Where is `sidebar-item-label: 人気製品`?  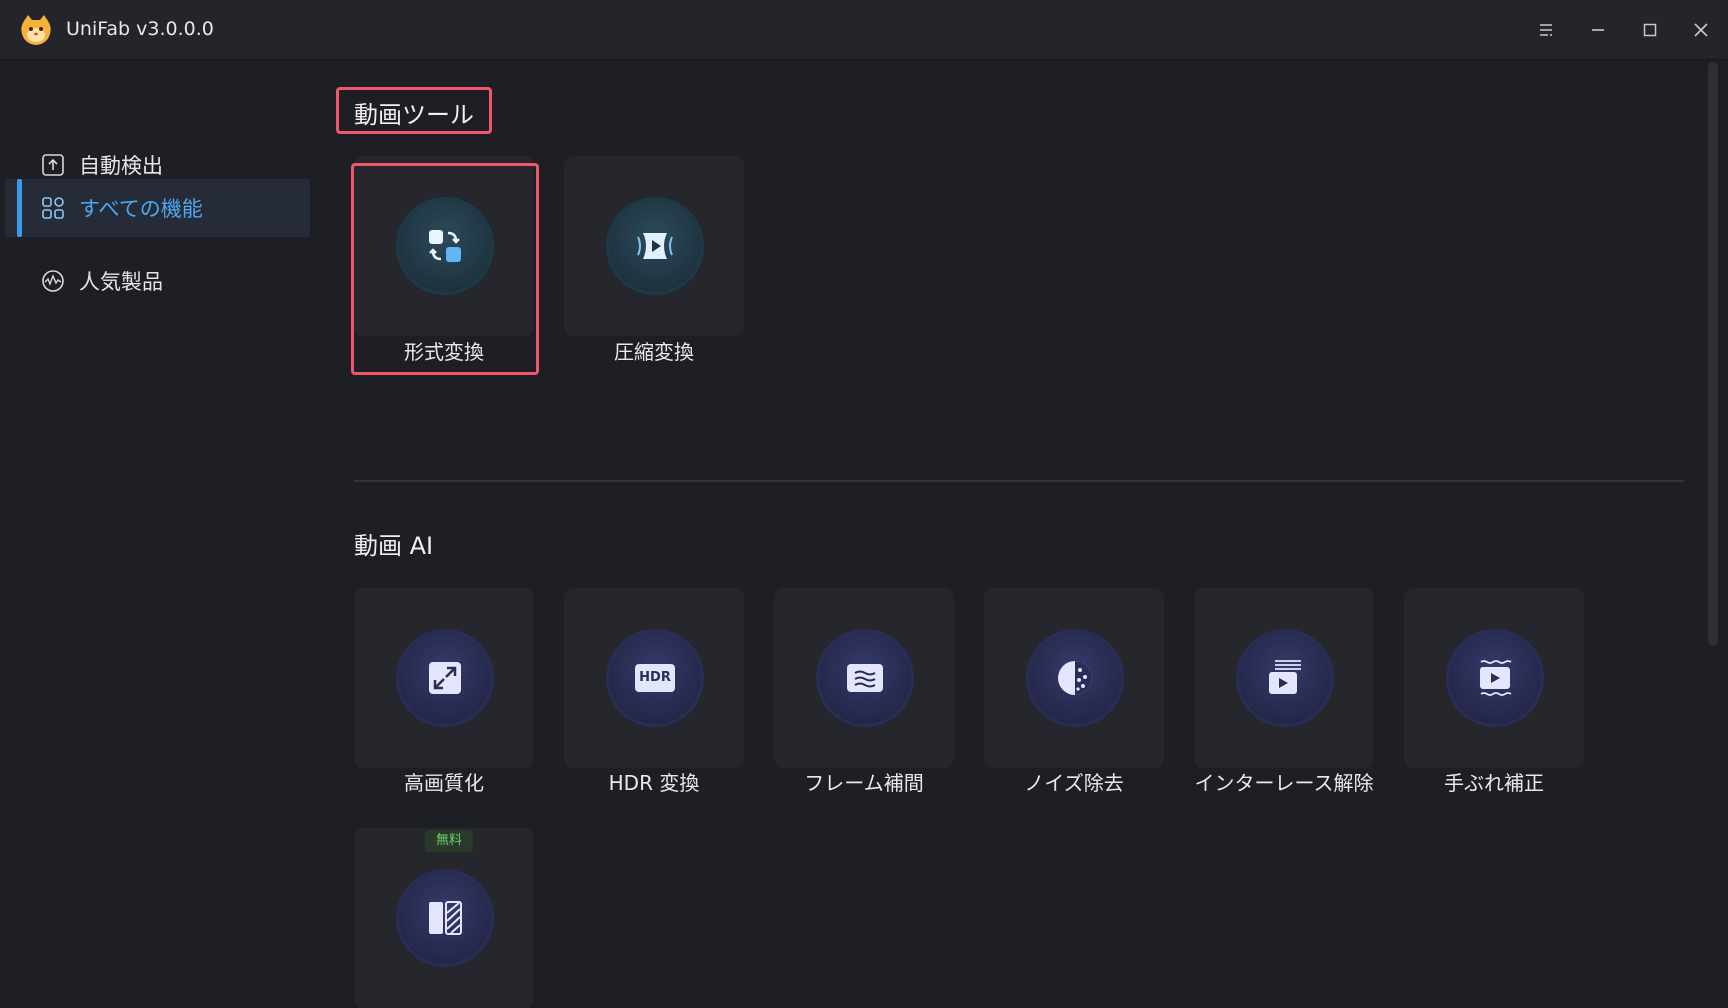
sidebar-item-label: 人気製品 is located at coordinates (121, 282).